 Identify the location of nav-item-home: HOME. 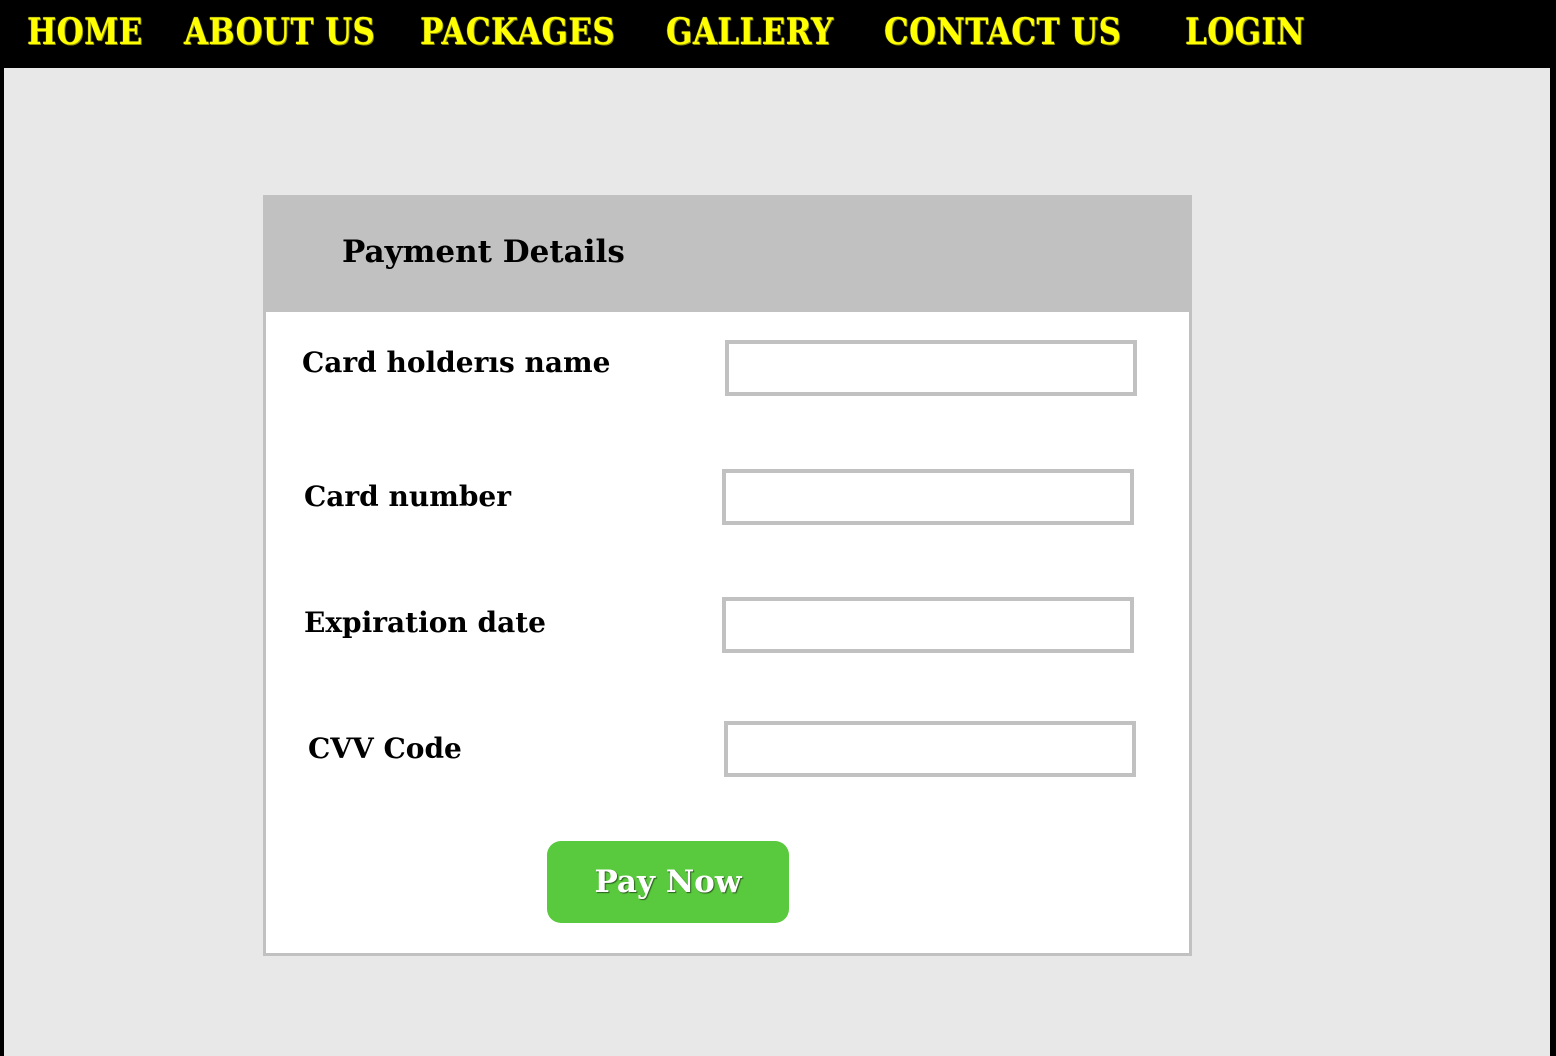
(85, 32).